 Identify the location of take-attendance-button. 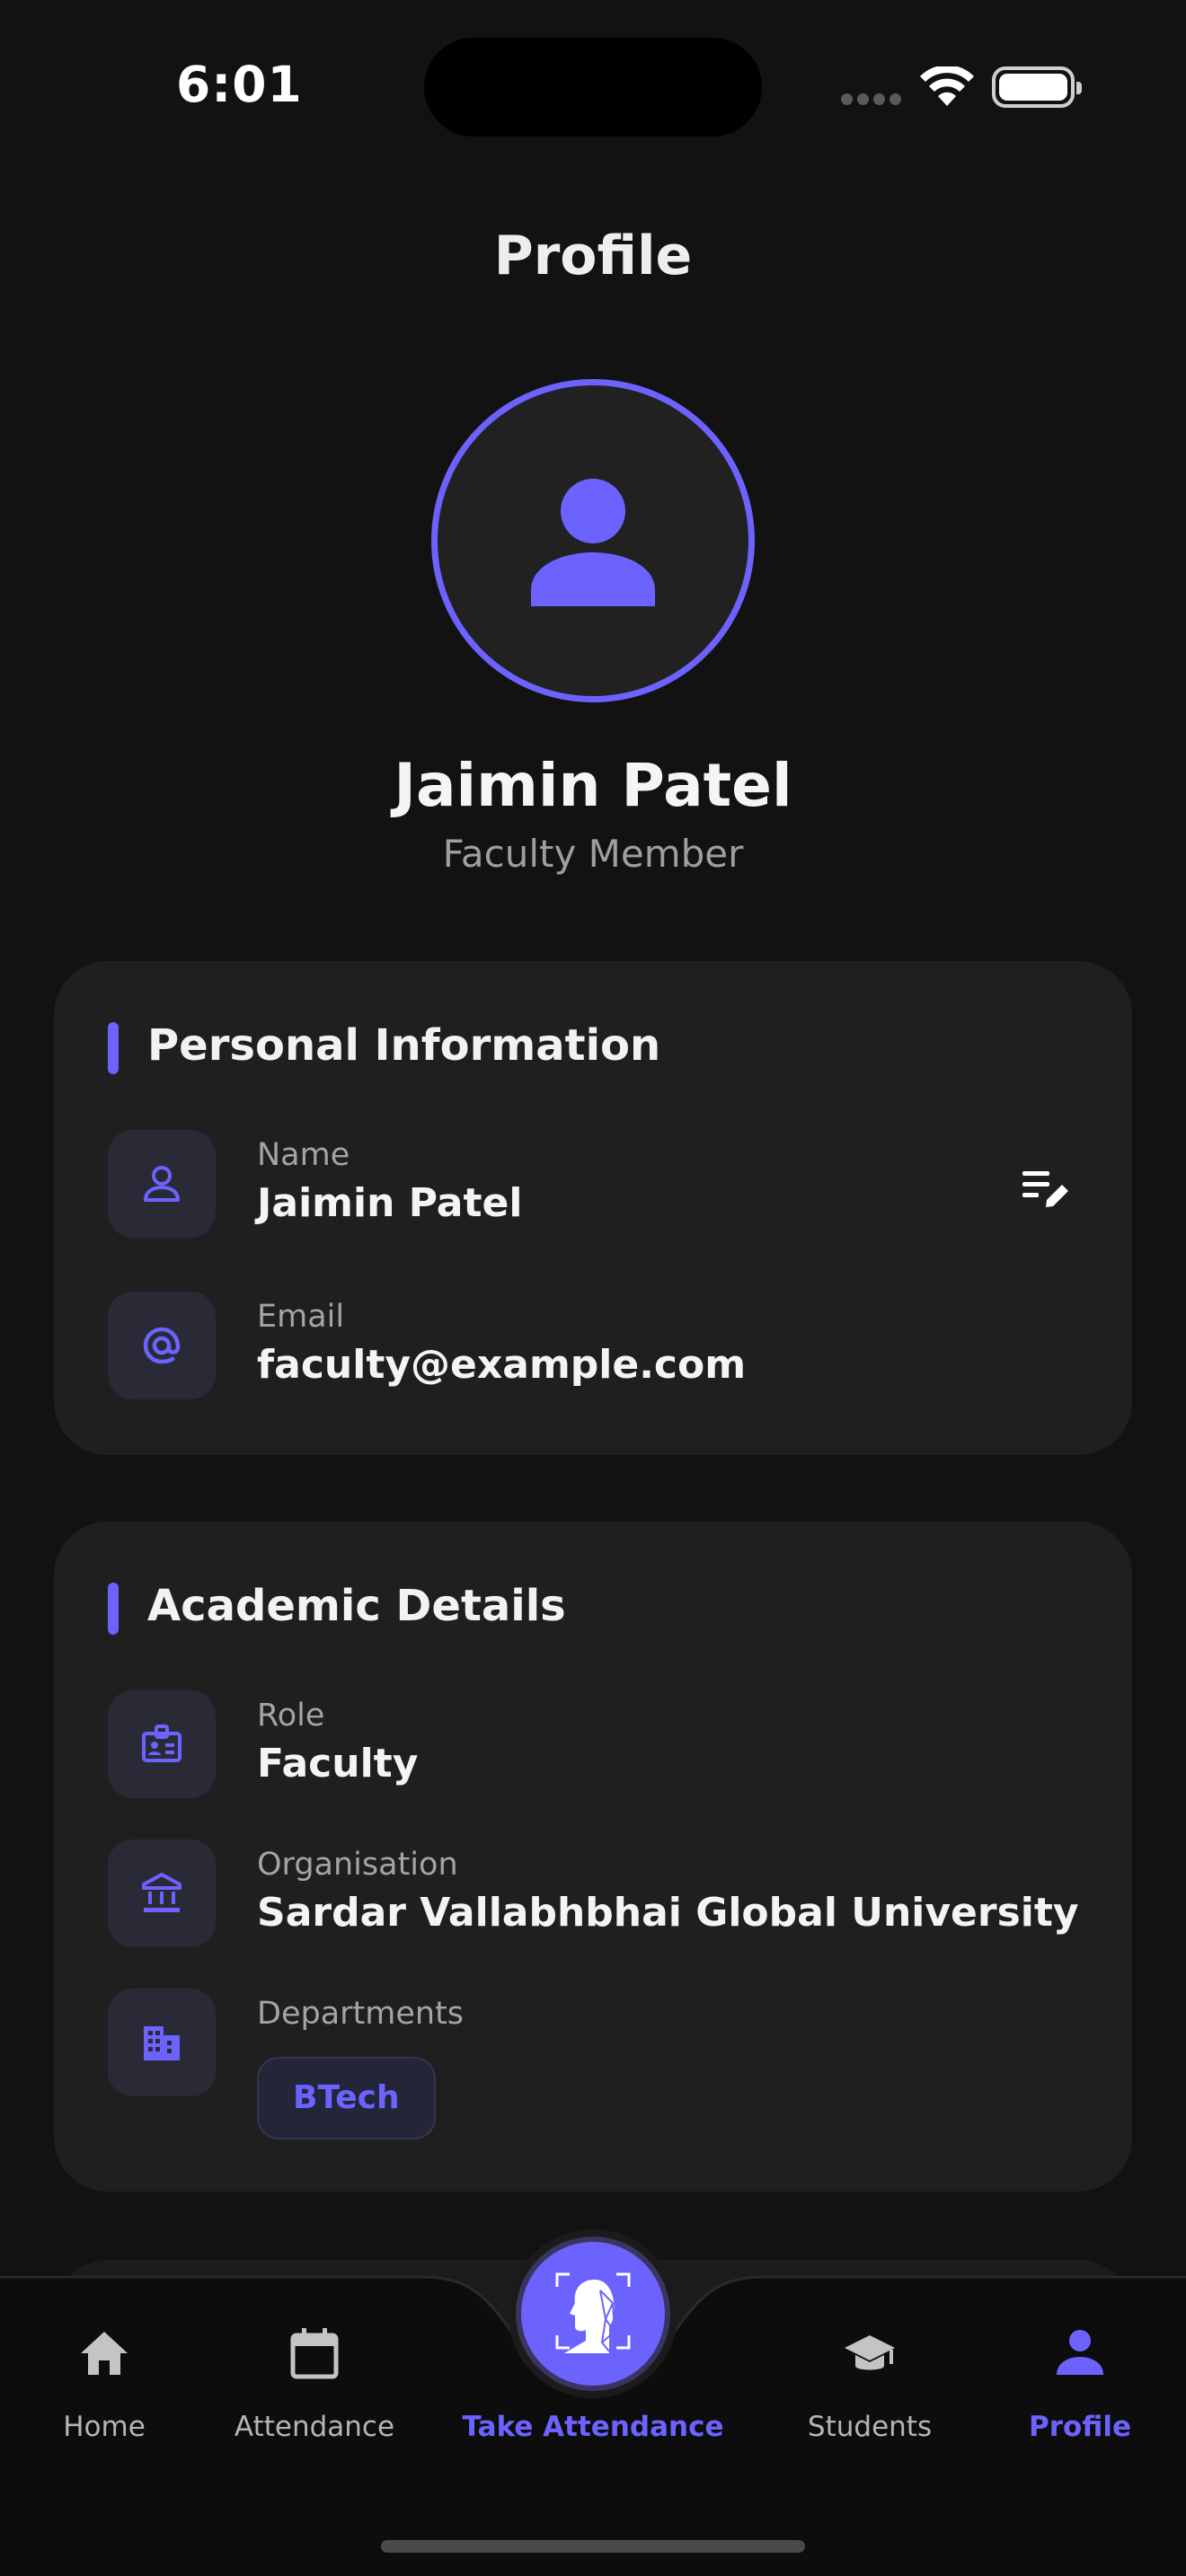
(593, 2313).